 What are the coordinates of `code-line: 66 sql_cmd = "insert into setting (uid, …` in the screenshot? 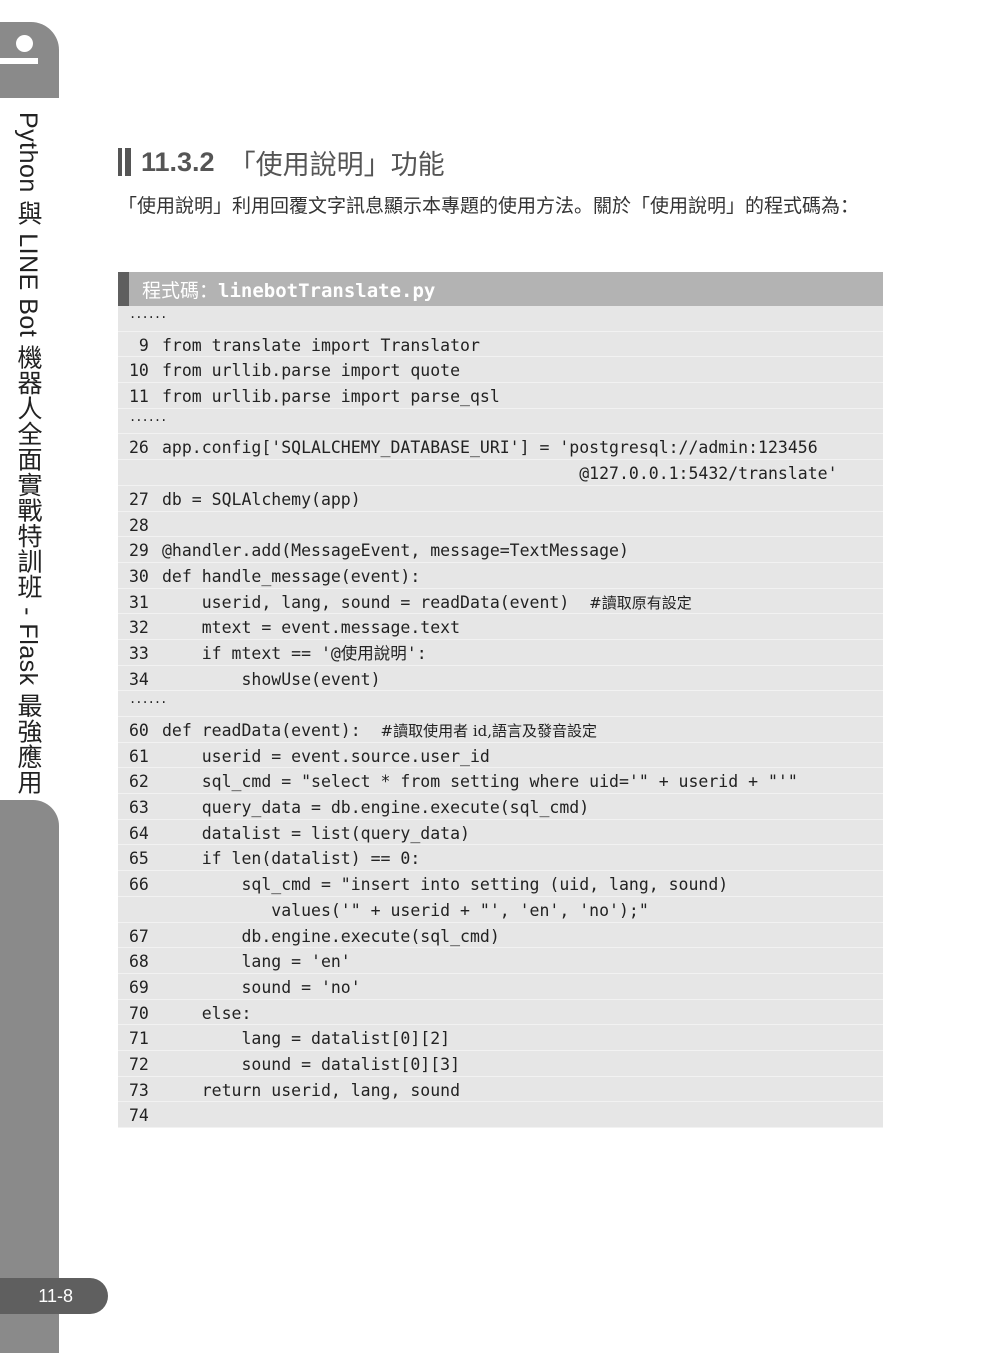 It's located at (500, 884).